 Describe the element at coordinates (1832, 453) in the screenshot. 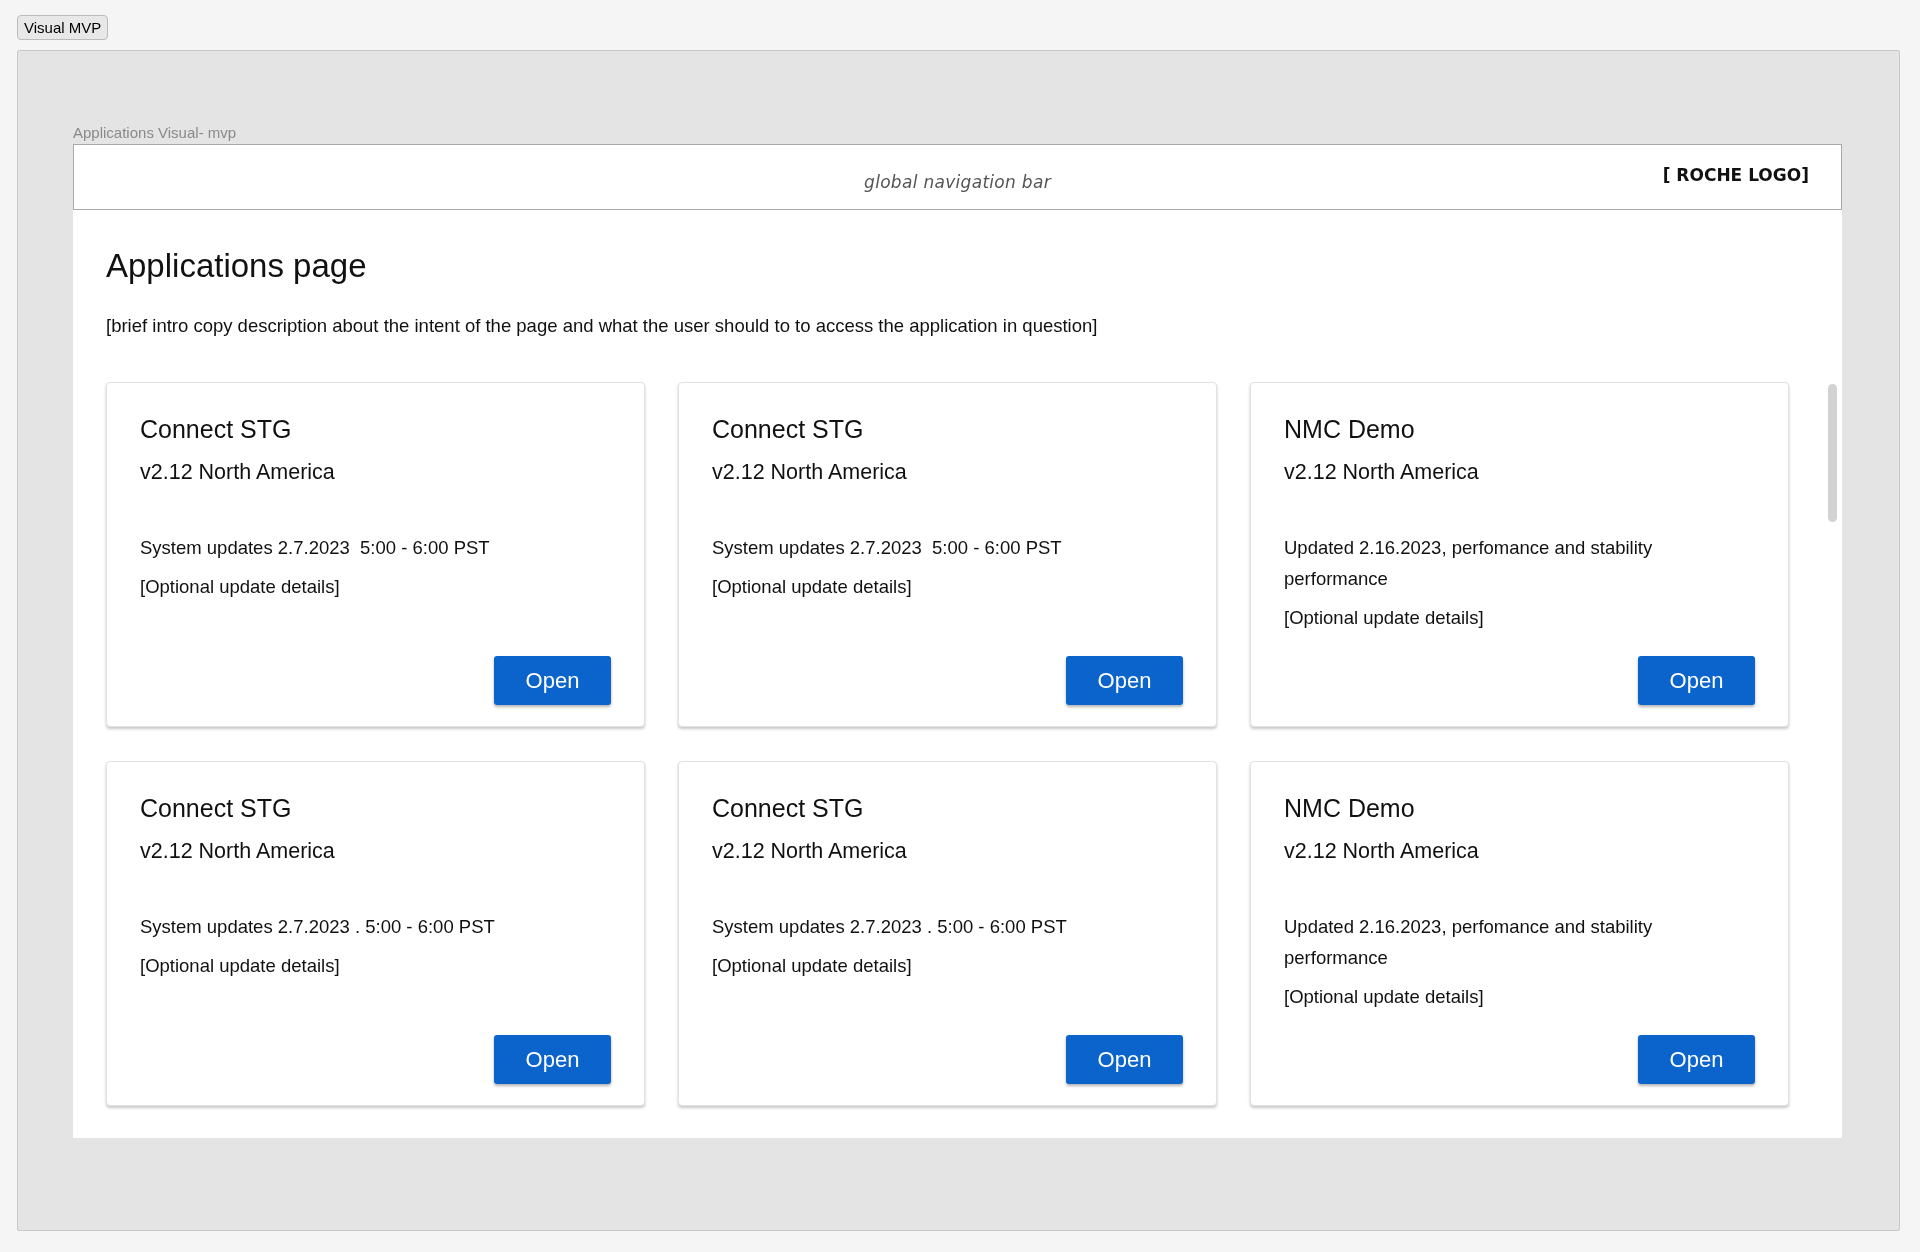

I see `scrollbar` at that location.